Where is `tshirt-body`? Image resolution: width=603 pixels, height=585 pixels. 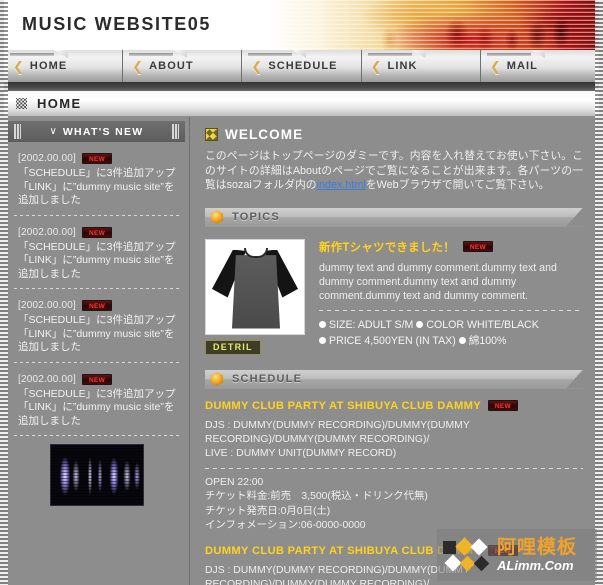
tshirt-body is located at coordinates (256, 292).